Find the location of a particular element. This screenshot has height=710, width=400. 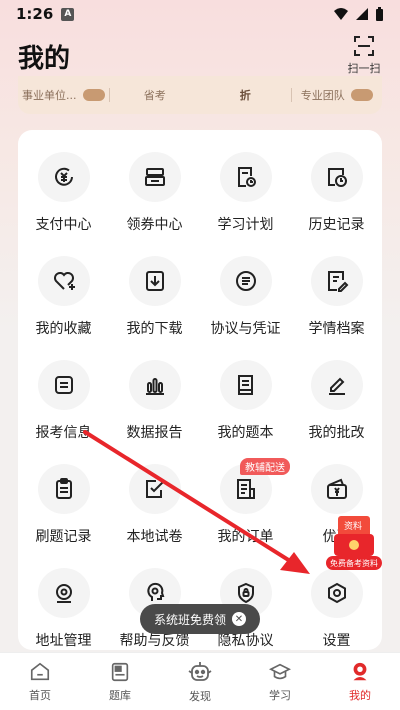

signal-icon is located at coordinates (362, 14).